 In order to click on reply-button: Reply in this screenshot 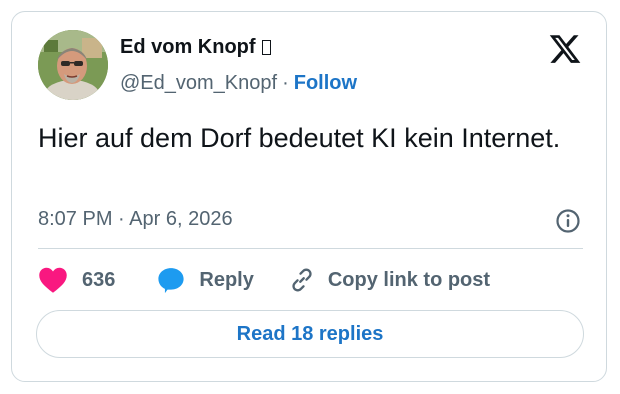, I will do `click(205, 280)`.